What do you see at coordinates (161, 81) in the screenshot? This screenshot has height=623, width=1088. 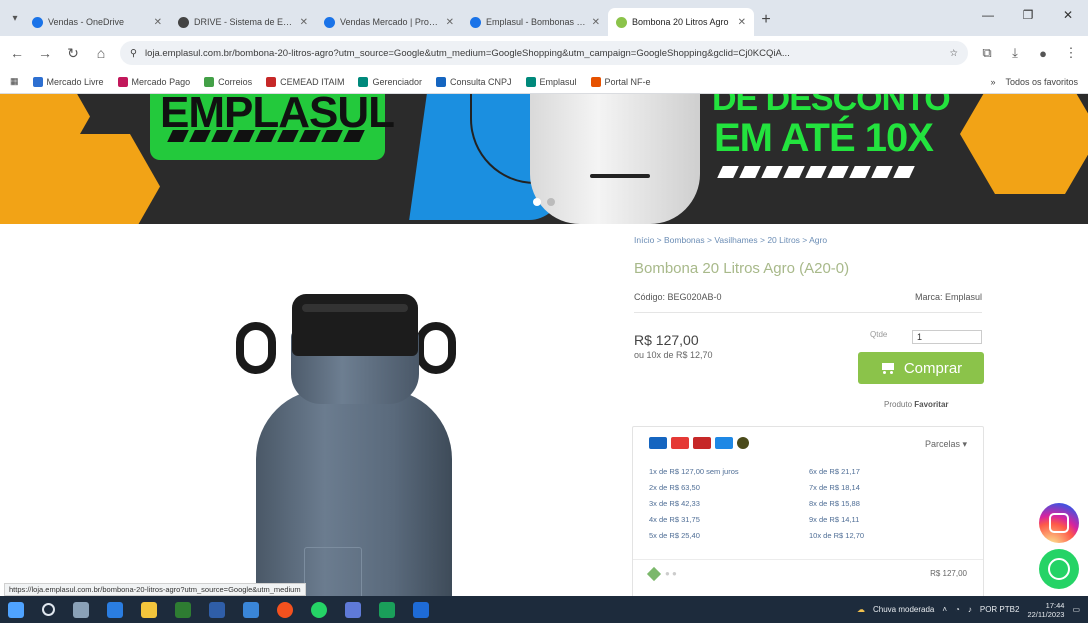 I see `bookmark-label: Mercado Pago` at bounding box center [161, 81].